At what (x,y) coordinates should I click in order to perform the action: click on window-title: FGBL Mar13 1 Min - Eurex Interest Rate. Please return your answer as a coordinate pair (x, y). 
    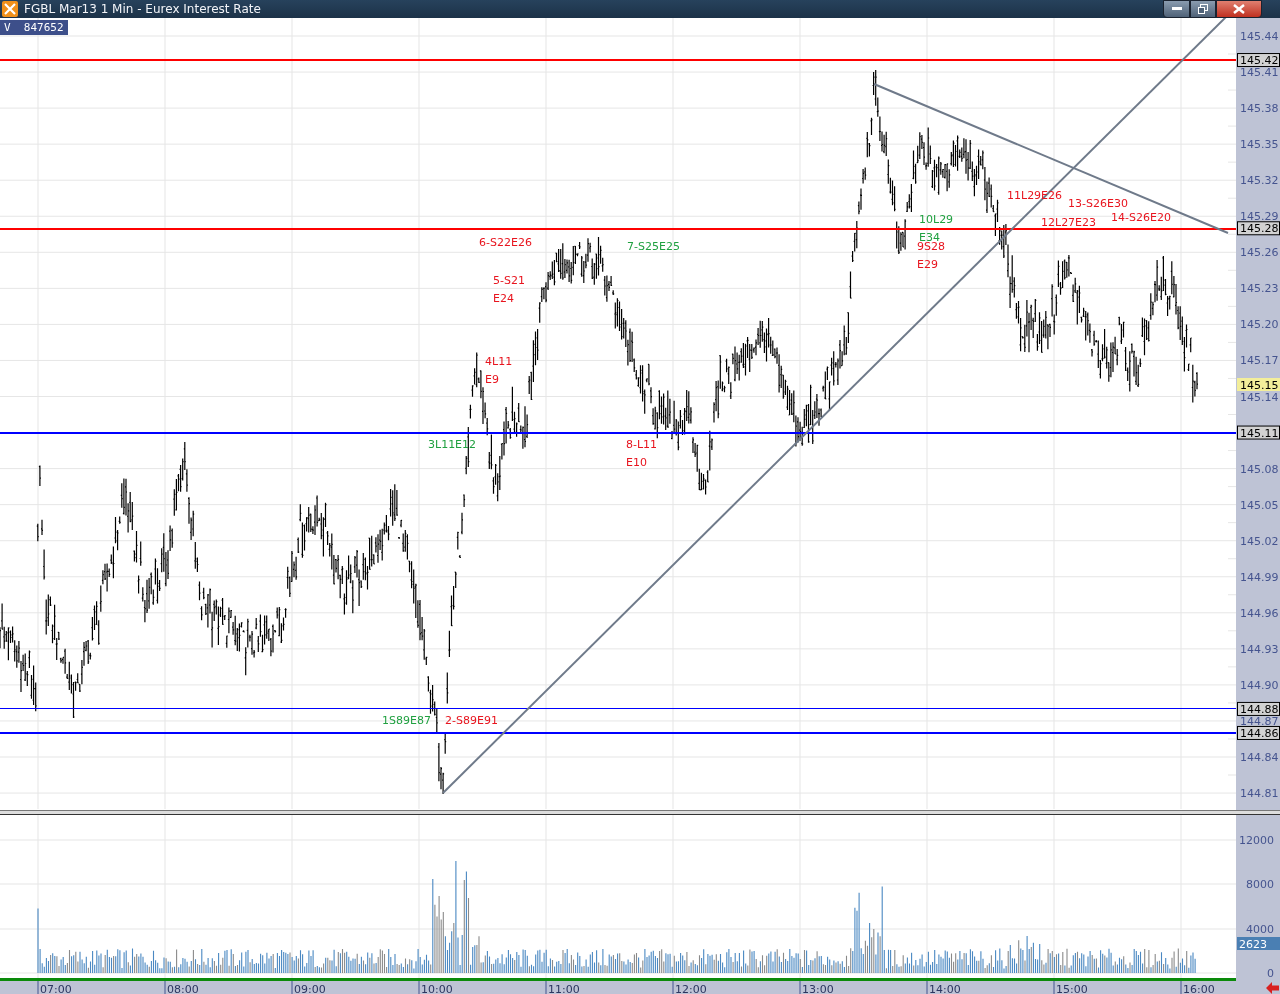
    Looking at the image, I should click on (143, 9).